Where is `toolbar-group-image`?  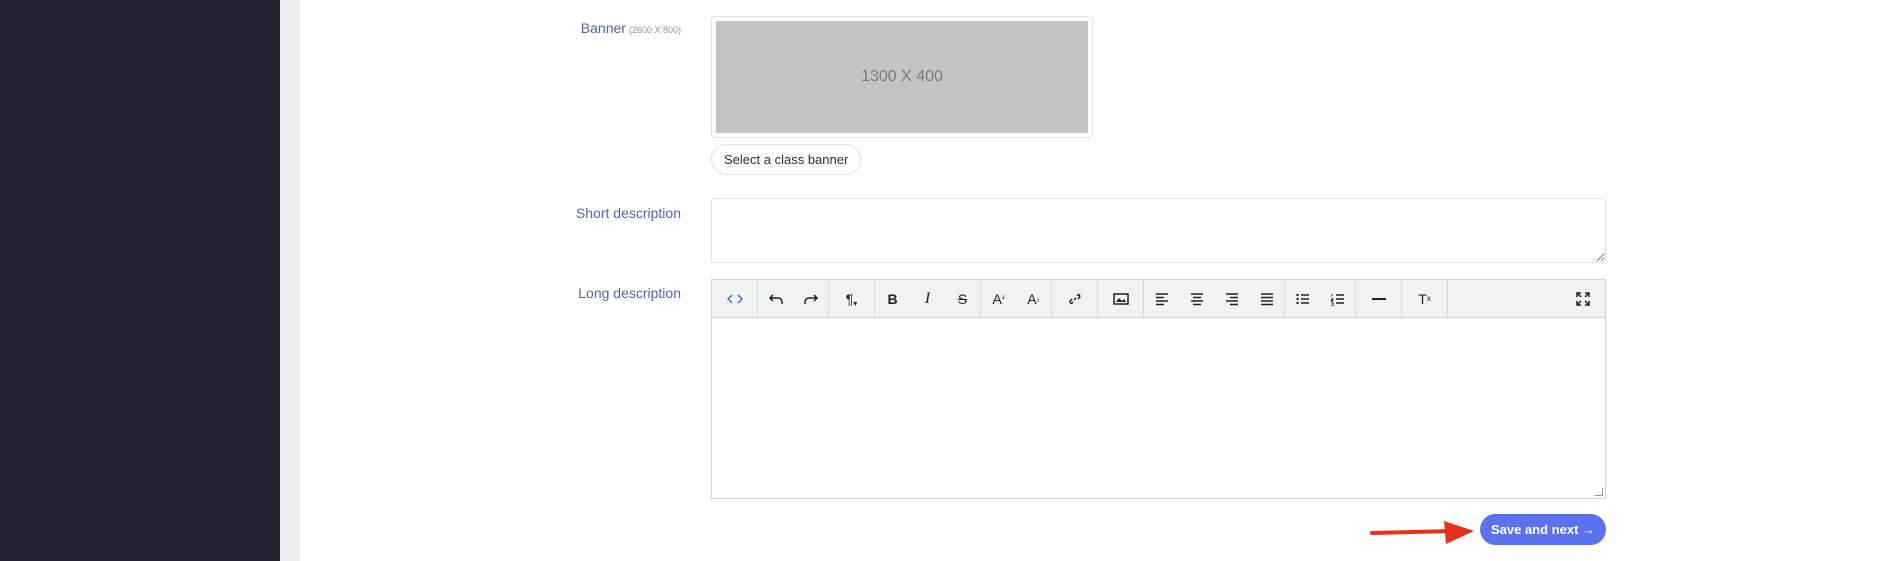 toolbar-group-image is located at coordinates (1121, 298).